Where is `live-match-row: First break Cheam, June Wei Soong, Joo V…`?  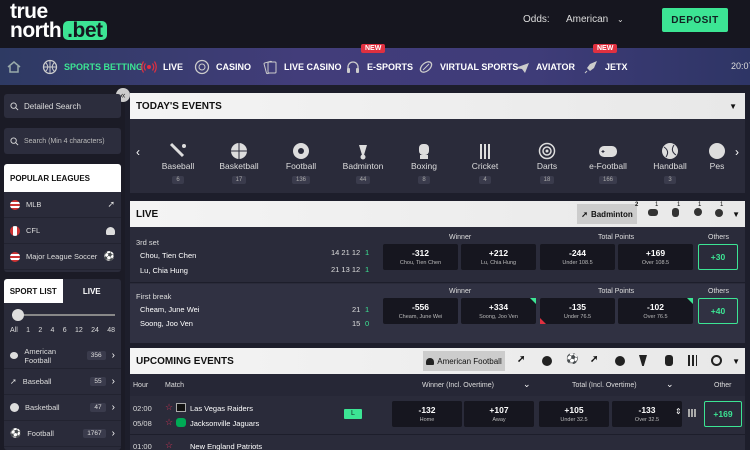 live-match-row: First break Cheam, June Wei Soong, Joo V… is located at coordinates (437, 313).